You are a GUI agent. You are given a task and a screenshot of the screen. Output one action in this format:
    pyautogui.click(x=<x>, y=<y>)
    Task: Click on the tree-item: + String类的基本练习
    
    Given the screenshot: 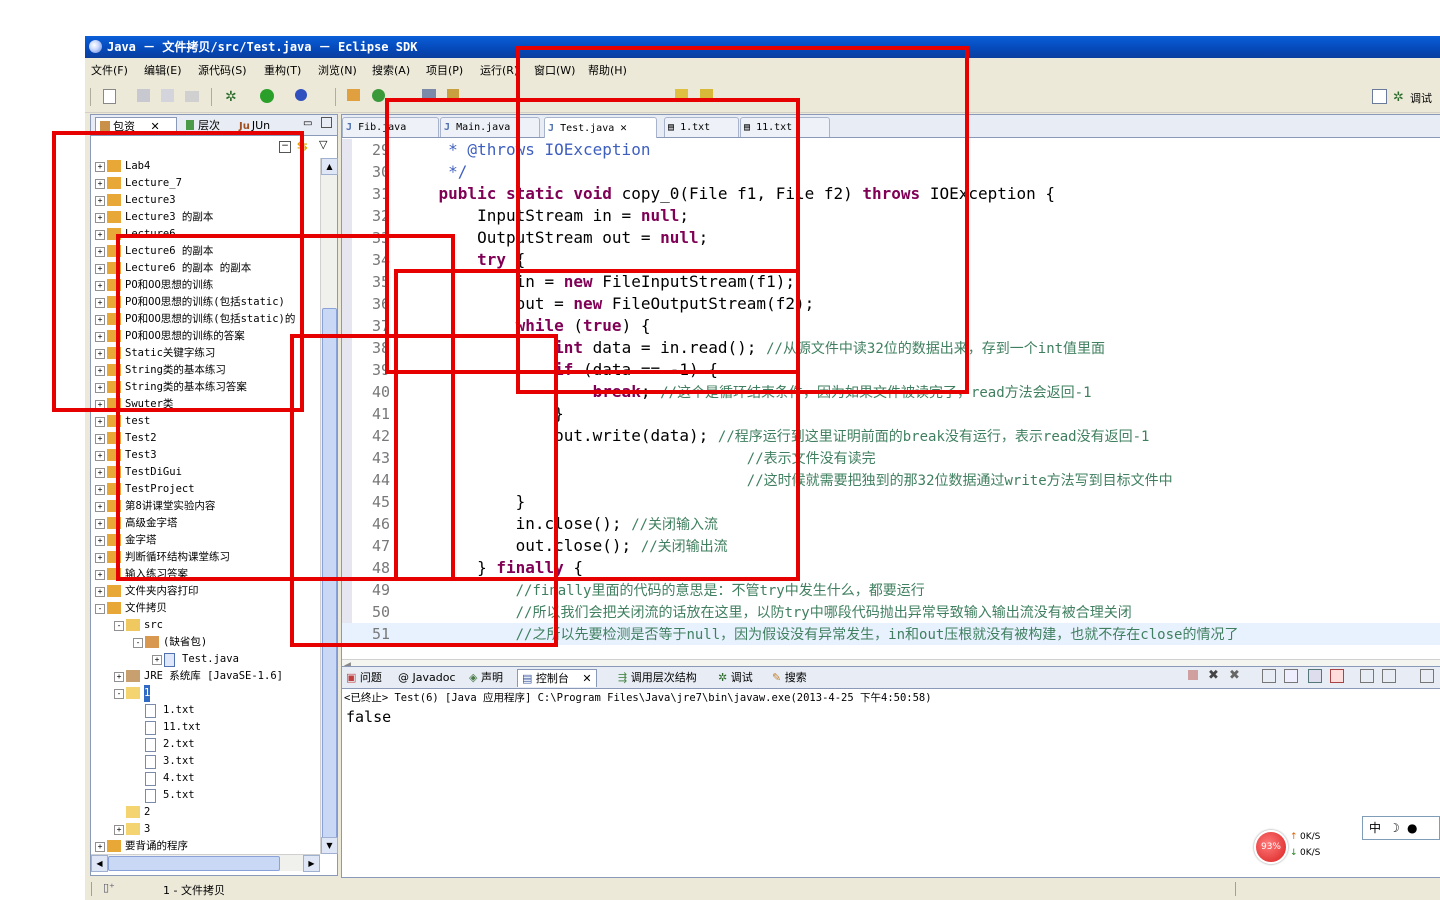 What is the action you would take?
    pyautogui.click(x=207, y=370)
    